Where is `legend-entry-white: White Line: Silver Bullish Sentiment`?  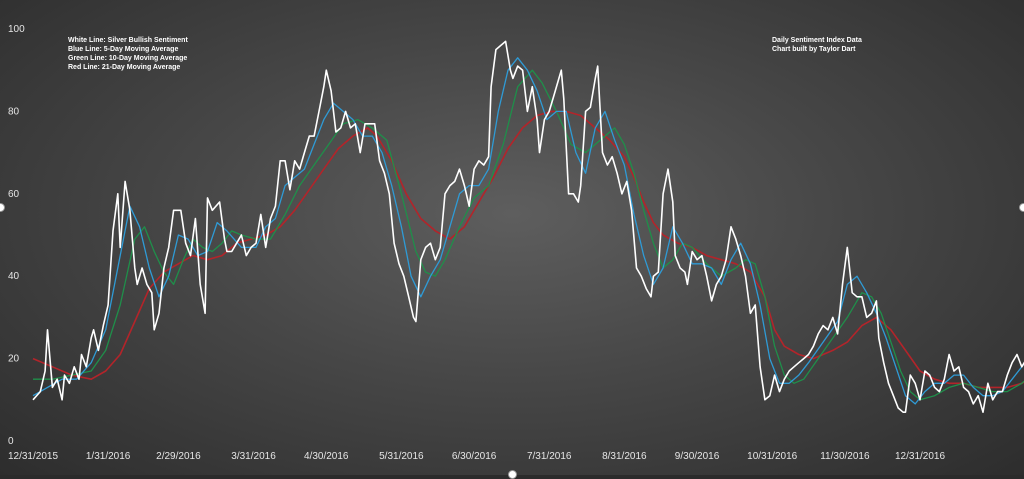
legend-entry-white: White Line: Silver Bullish Sentiment is located at coordinates (128, 40).